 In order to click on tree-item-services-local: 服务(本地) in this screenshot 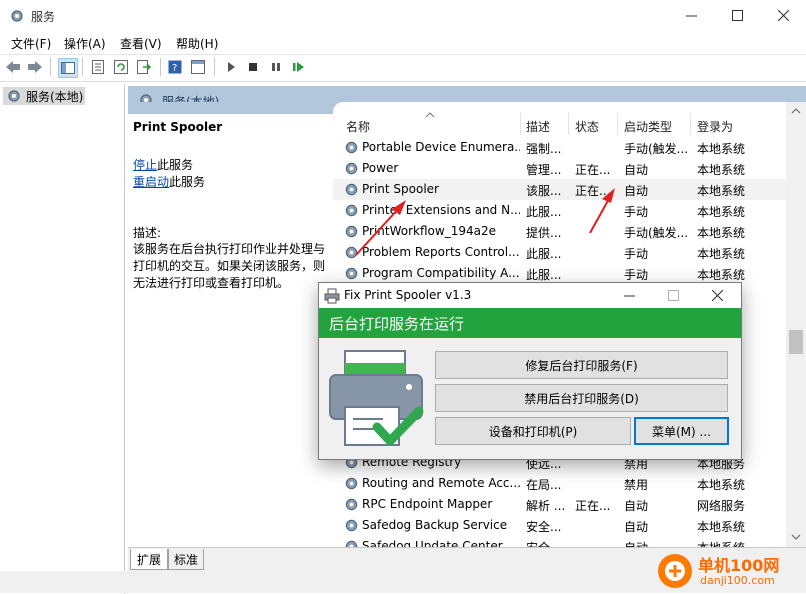, I will do `click(44, 96)`.